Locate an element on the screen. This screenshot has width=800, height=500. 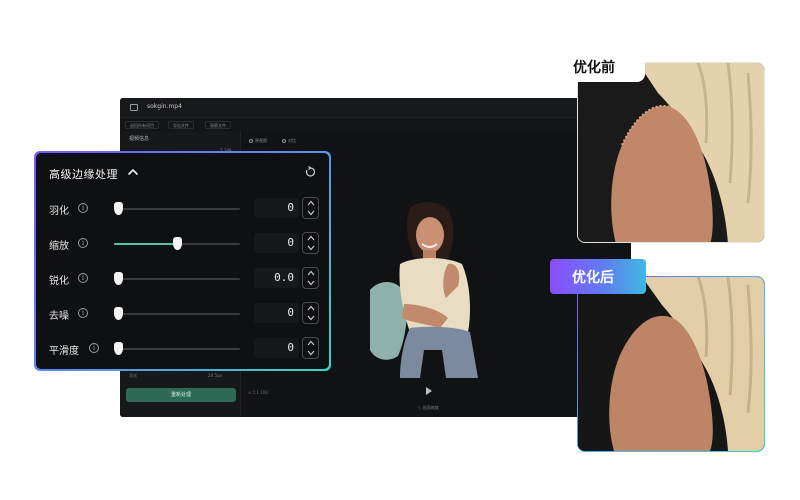
tab-original: 原视图 is located at coordinates (258, 141).